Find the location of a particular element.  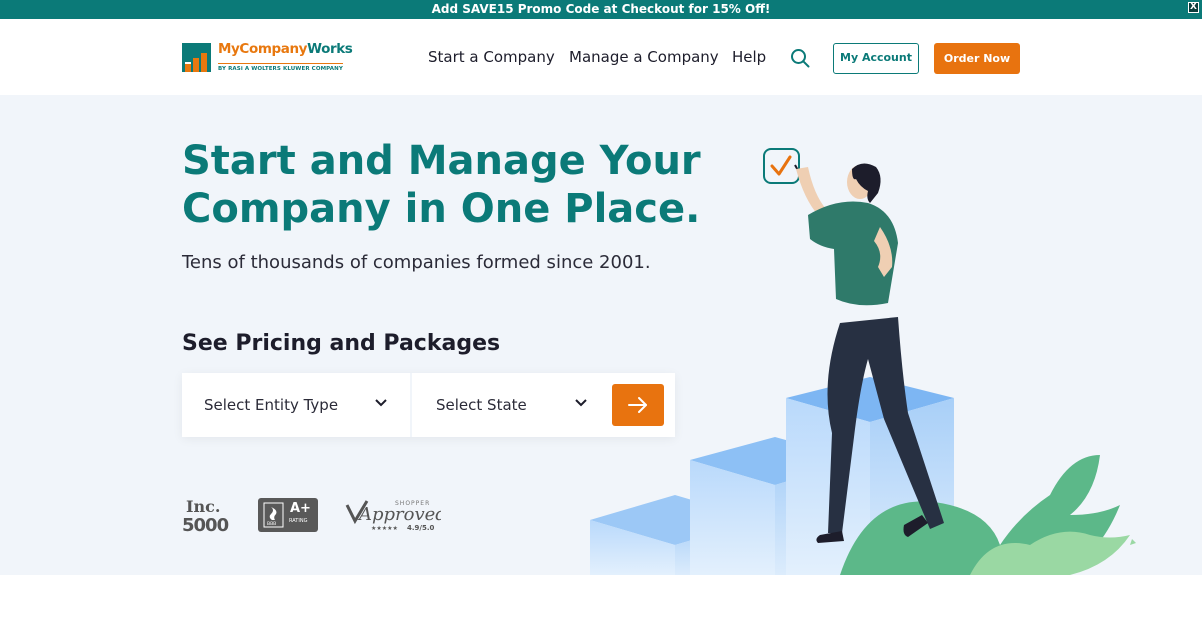

state-value: Select State is located at coordinates (481, 405).